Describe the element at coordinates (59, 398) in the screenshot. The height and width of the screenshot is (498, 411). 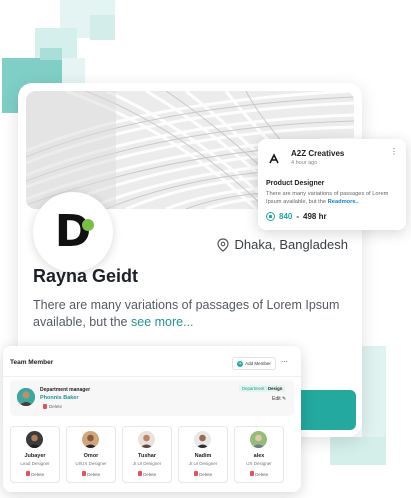
I see `manager-name: Phonnis Baker` at that location.